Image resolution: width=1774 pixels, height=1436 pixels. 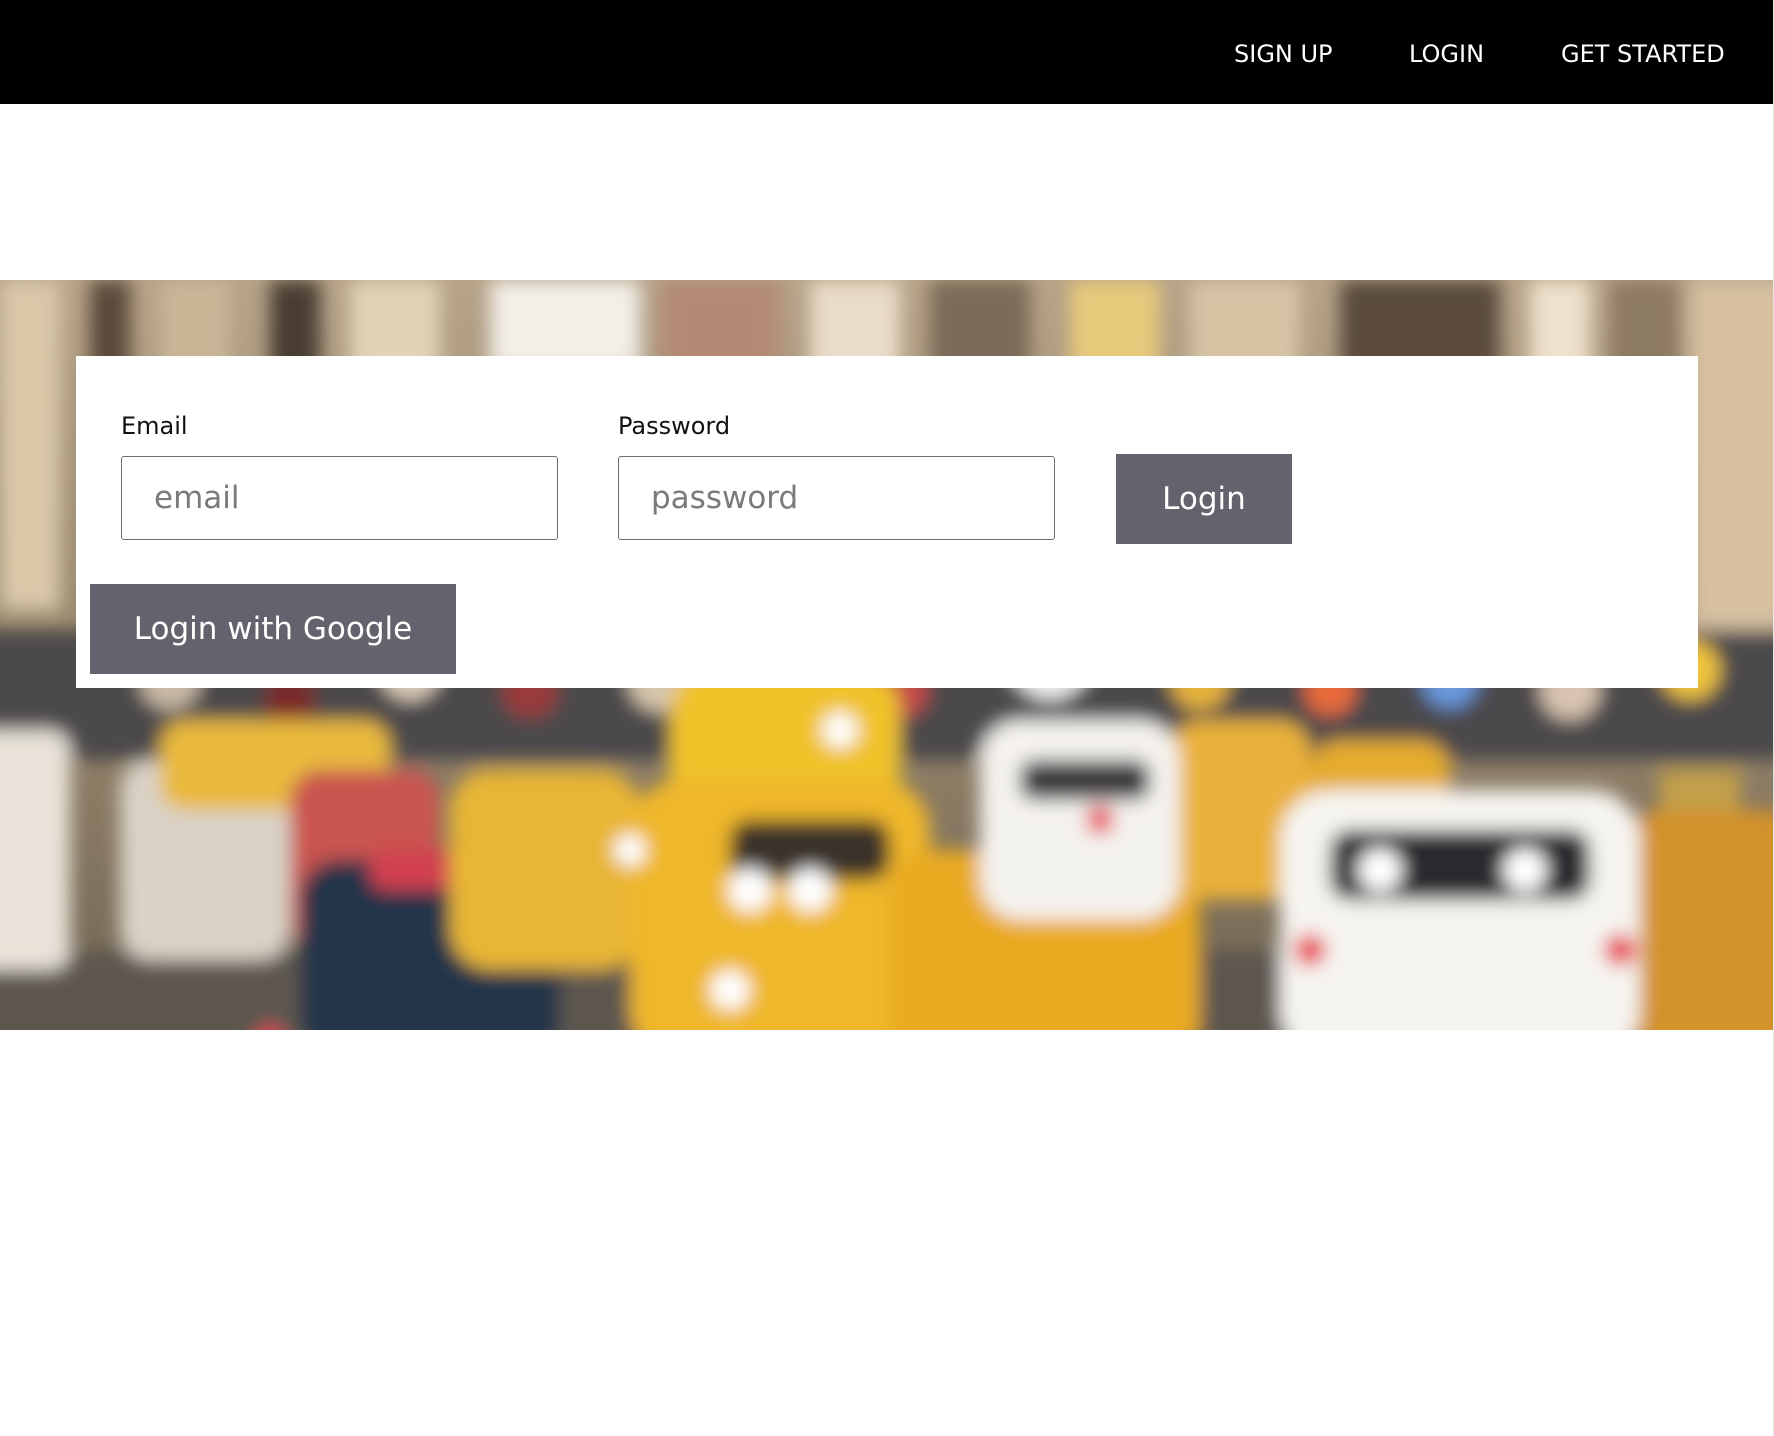 What do you see at coordinates (273, 629) in the screenshot?
I see `login-with-google-button: Login with Google` at bounding box center [273, 629].